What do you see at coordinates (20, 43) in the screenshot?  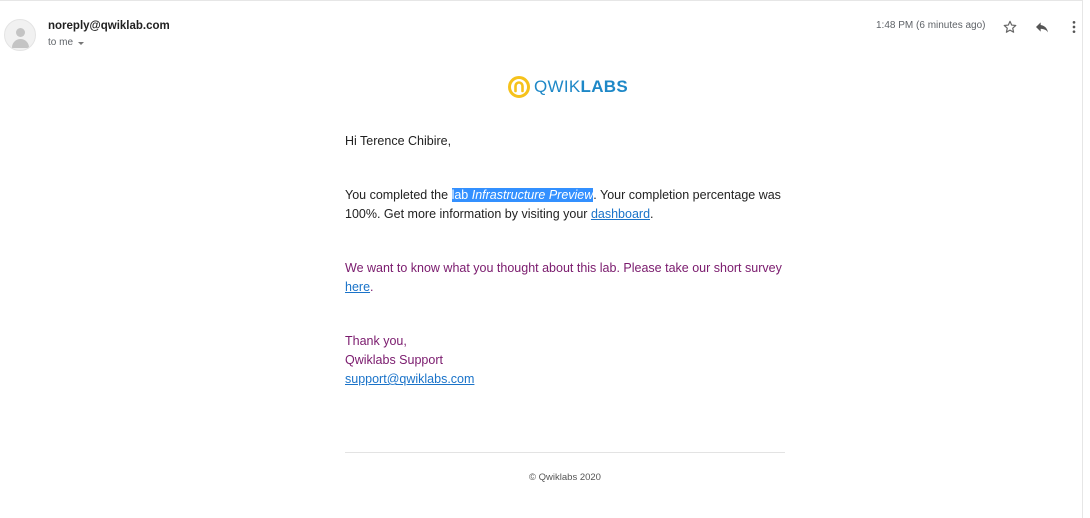 I see `avatar-shoulders` at bounding box center [20, 43].